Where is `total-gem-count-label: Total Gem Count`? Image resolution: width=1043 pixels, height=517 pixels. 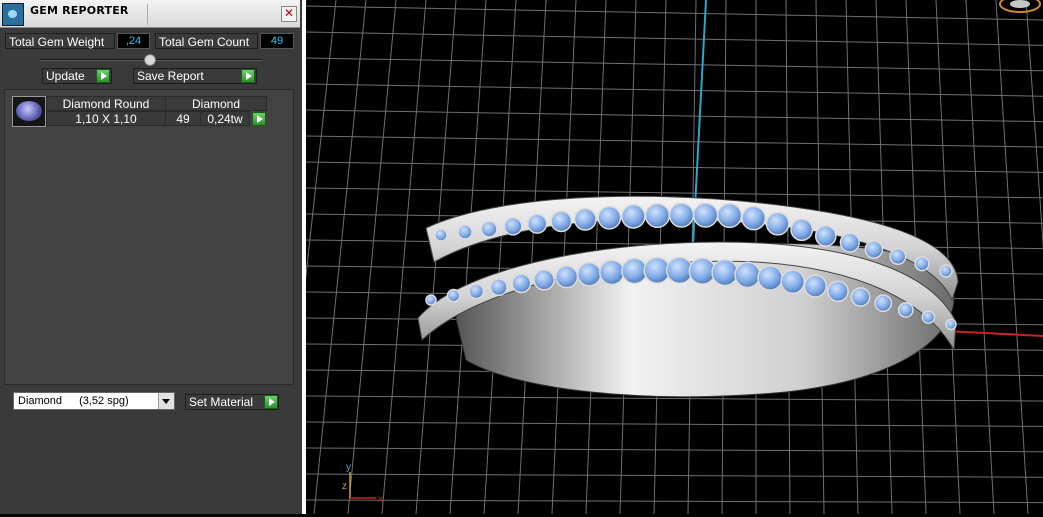
total-gem-count-label: Total Gem Count is located at coordinates (206, 41).